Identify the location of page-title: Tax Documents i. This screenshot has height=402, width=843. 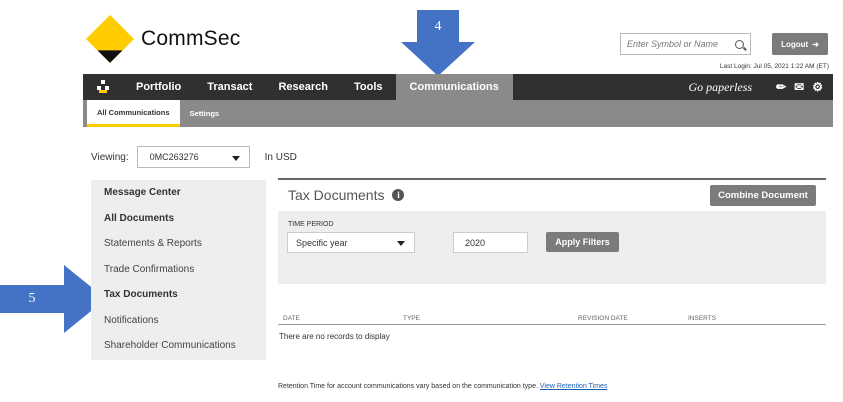
(346, 195).